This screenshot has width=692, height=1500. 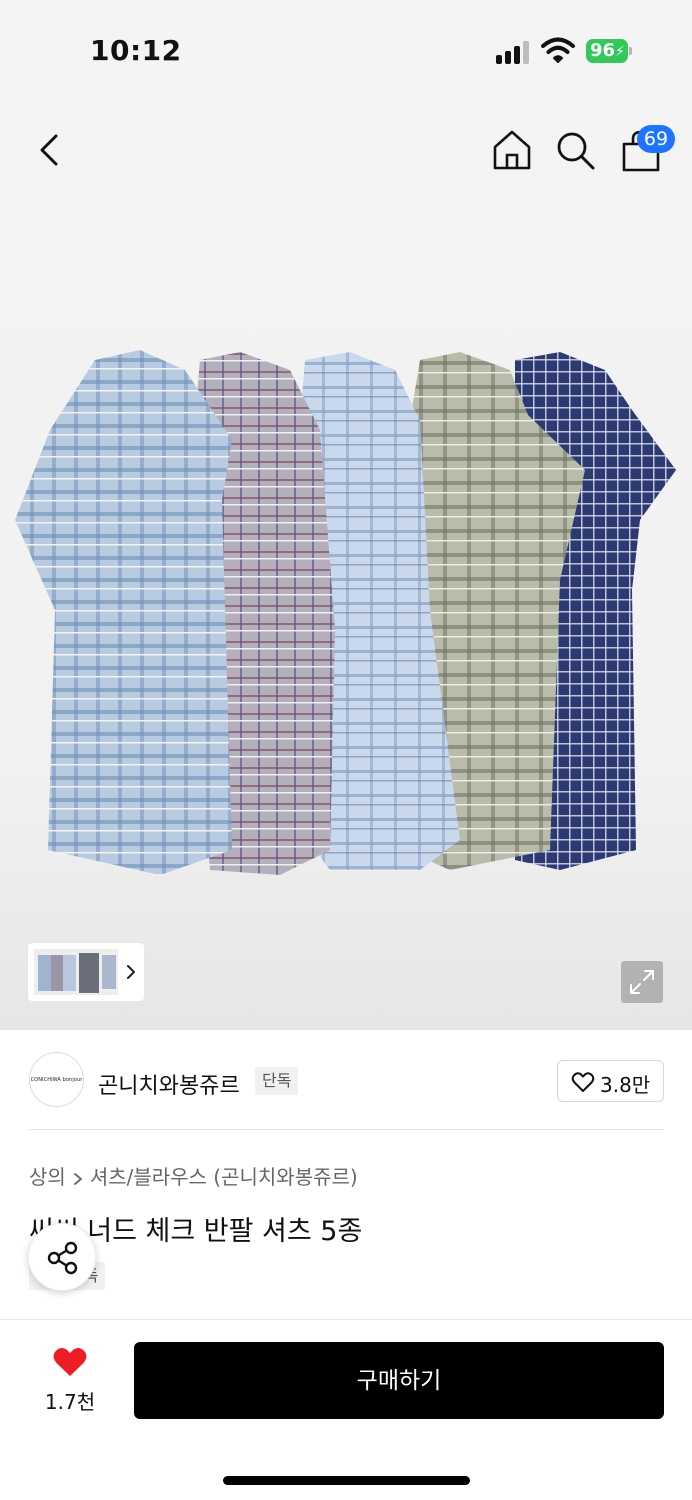 I want to click on shirt-blue, so click(x=123, y=612).